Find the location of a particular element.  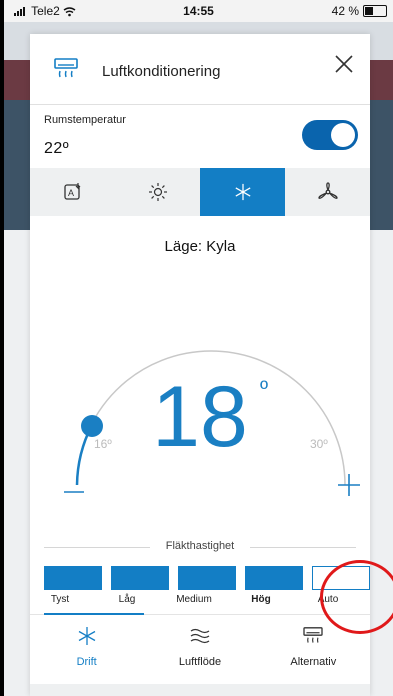

mode-fan-button is located at coordinates (327, 192).